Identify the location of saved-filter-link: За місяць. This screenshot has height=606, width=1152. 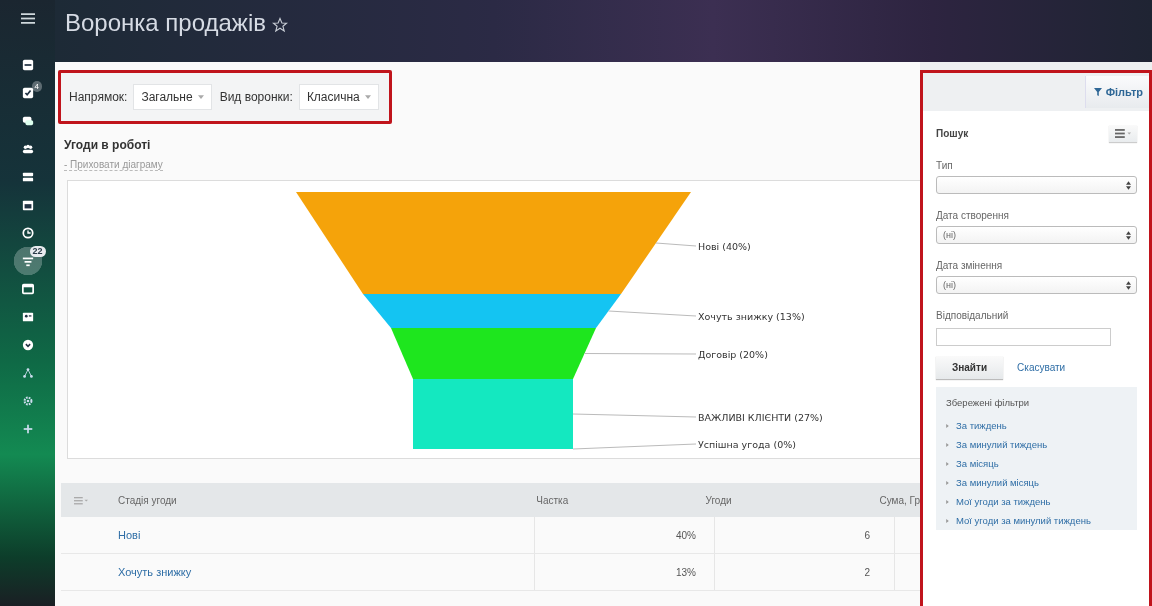
(977, 463).